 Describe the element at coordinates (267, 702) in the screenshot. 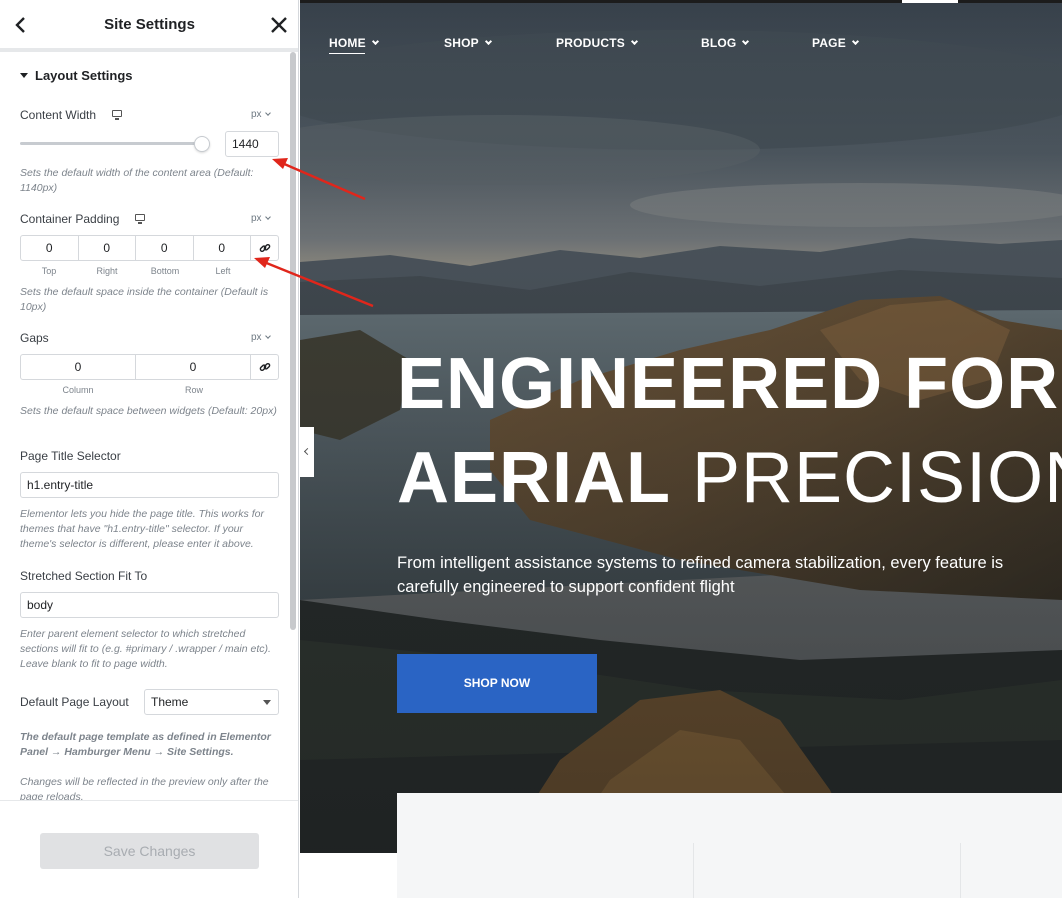

I see `dropdown-arrow-icon` at that location.